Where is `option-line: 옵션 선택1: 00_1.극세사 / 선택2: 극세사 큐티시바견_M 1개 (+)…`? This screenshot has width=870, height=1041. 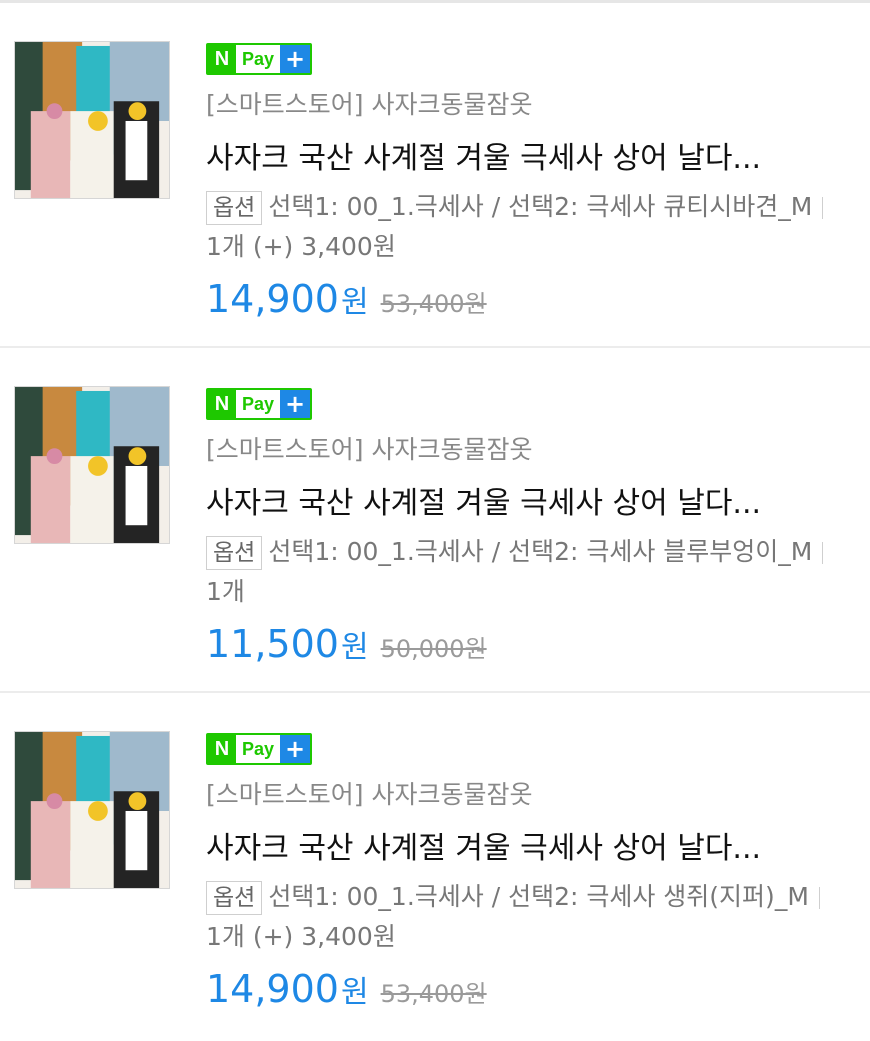
option-line: 옵션 선택1: 00_1.극세사 / 선택2: 극세사 큐티시바견_M 1개 (+)… is located at coordinates (521, 227).